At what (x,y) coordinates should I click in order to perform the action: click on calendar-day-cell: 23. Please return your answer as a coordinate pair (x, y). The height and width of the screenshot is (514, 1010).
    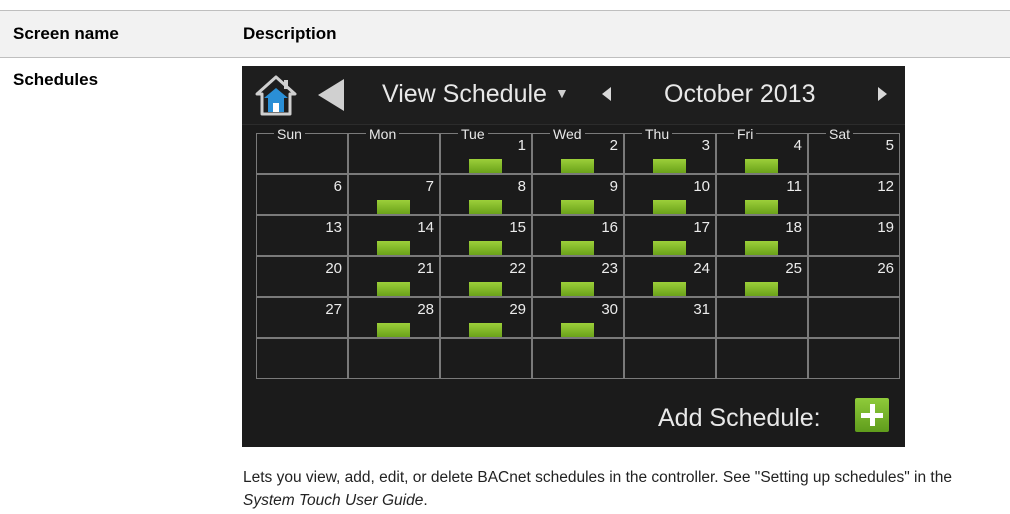
    Looking at the image, I should click on (578, 276).